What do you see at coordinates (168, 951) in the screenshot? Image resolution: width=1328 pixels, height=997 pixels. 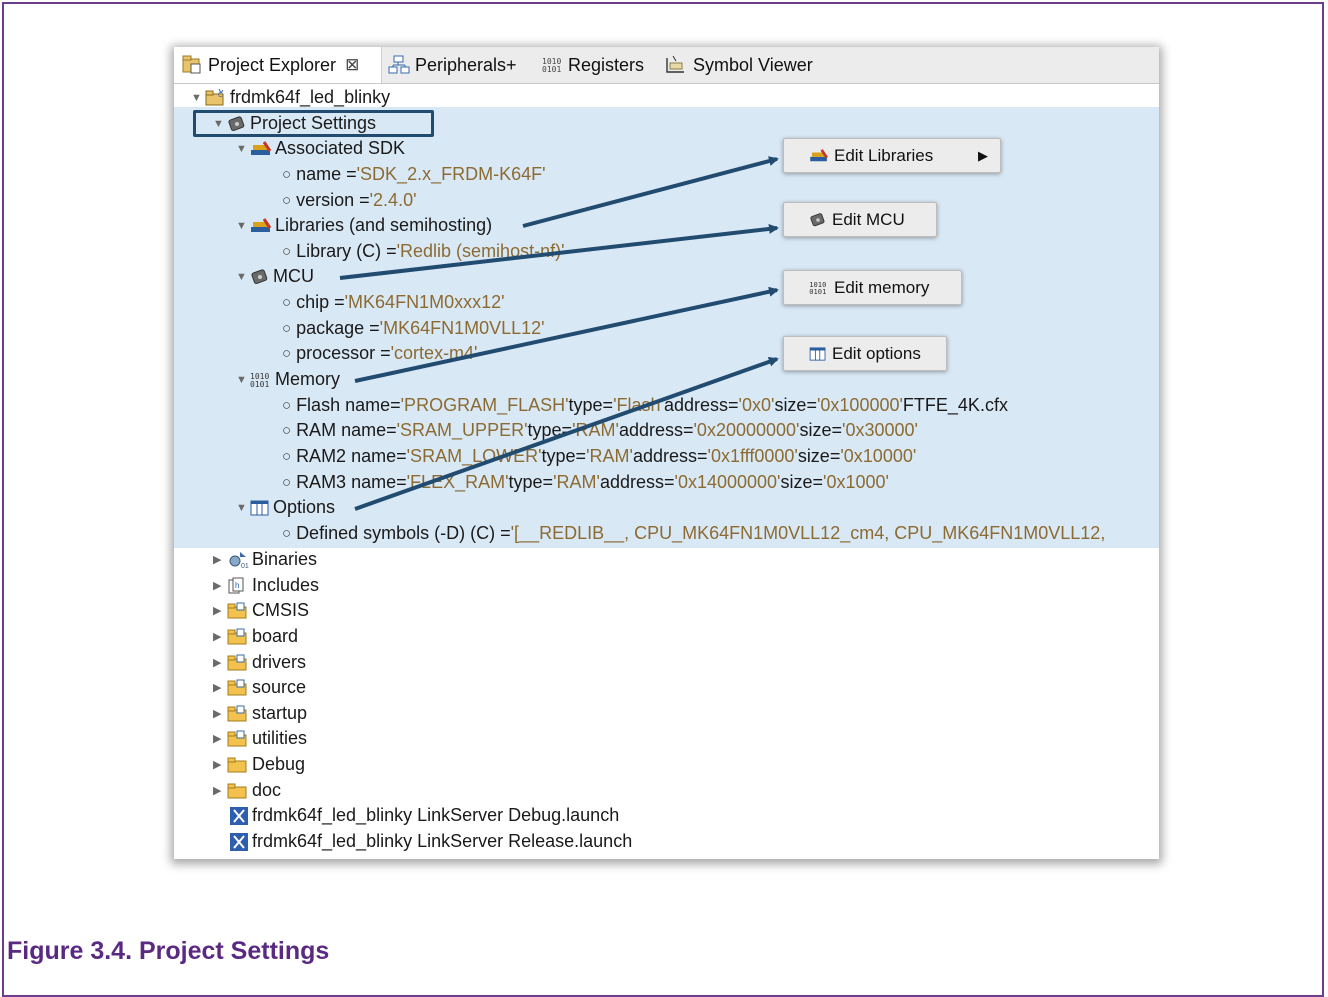 I see `figure-caption: Figure 3.4. Project Settings` at bounding box center [168, 951].